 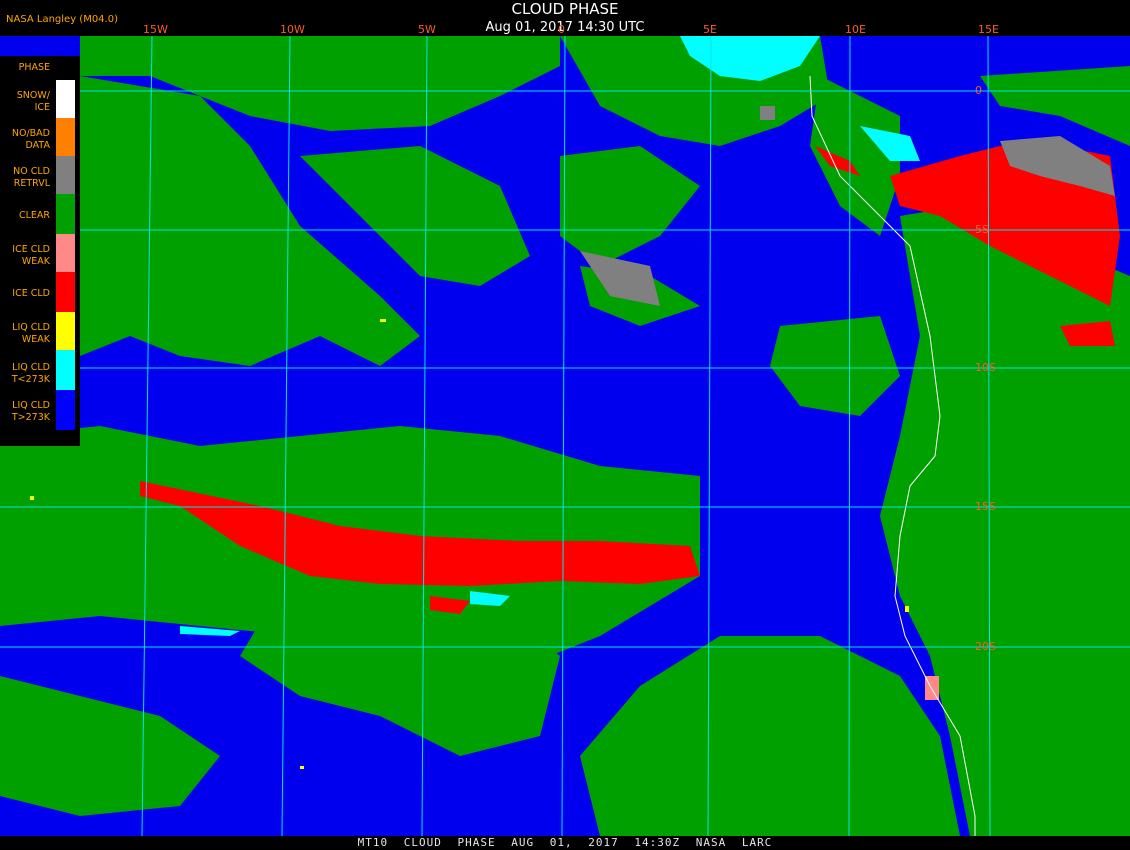 I want to click on legend-label-ice-cloud: ICE CLD, so click(x=31, y=293).